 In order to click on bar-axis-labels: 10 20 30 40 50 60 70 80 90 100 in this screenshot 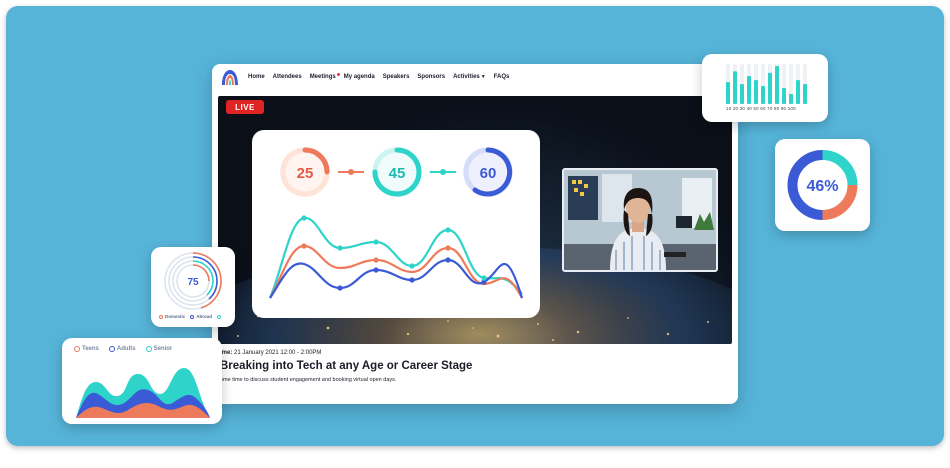, I will do `click(761, 108)`.